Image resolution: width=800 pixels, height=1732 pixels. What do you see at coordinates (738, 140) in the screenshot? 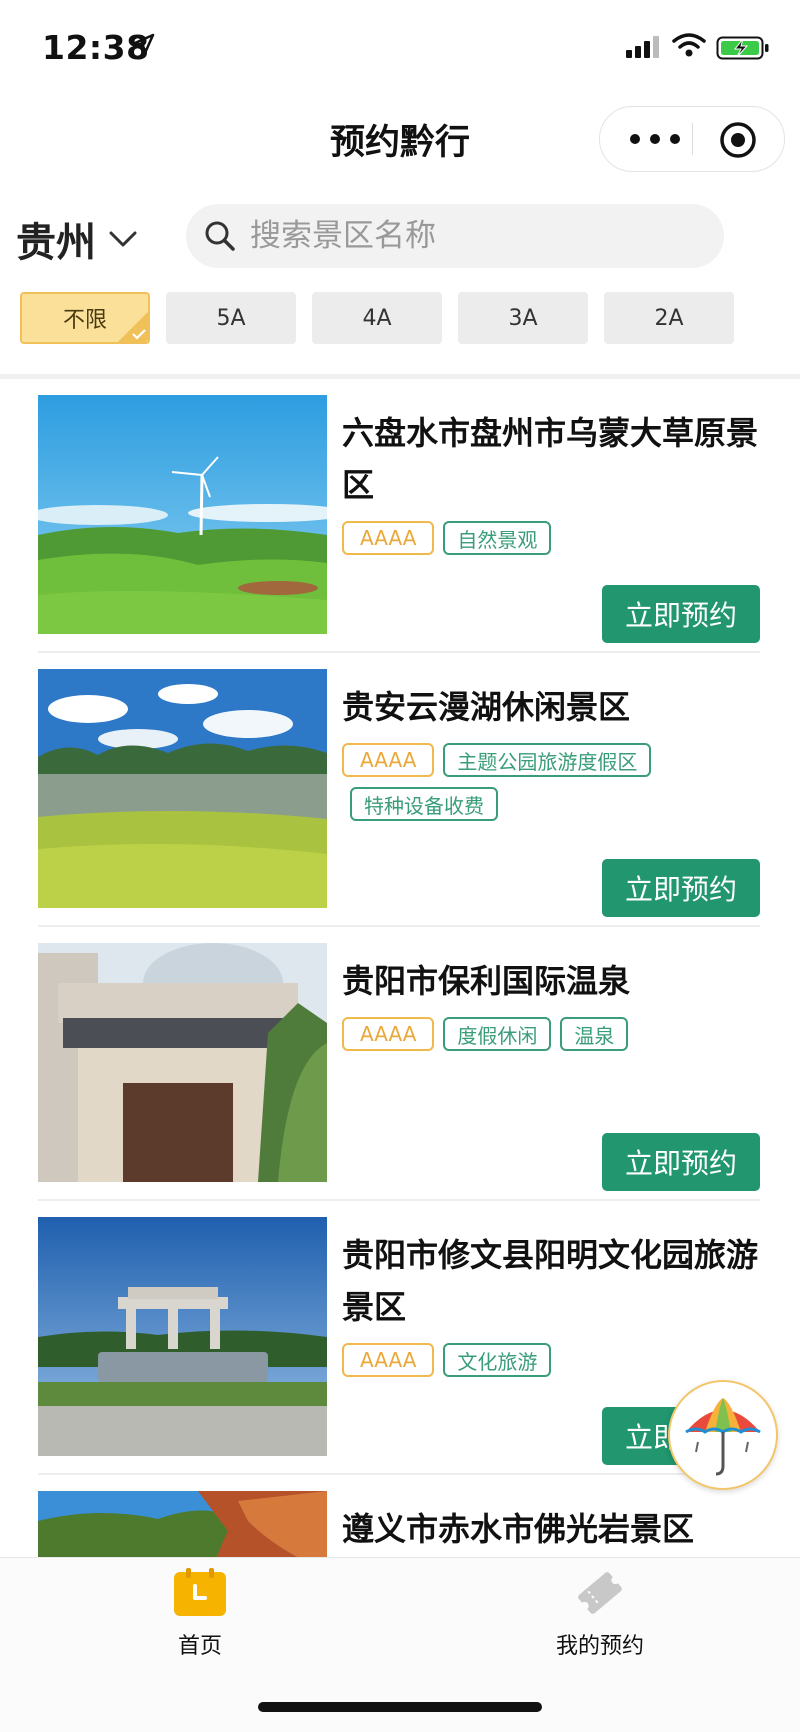
I see `close-miniprogram-icon` at bounding box center [738, 140].